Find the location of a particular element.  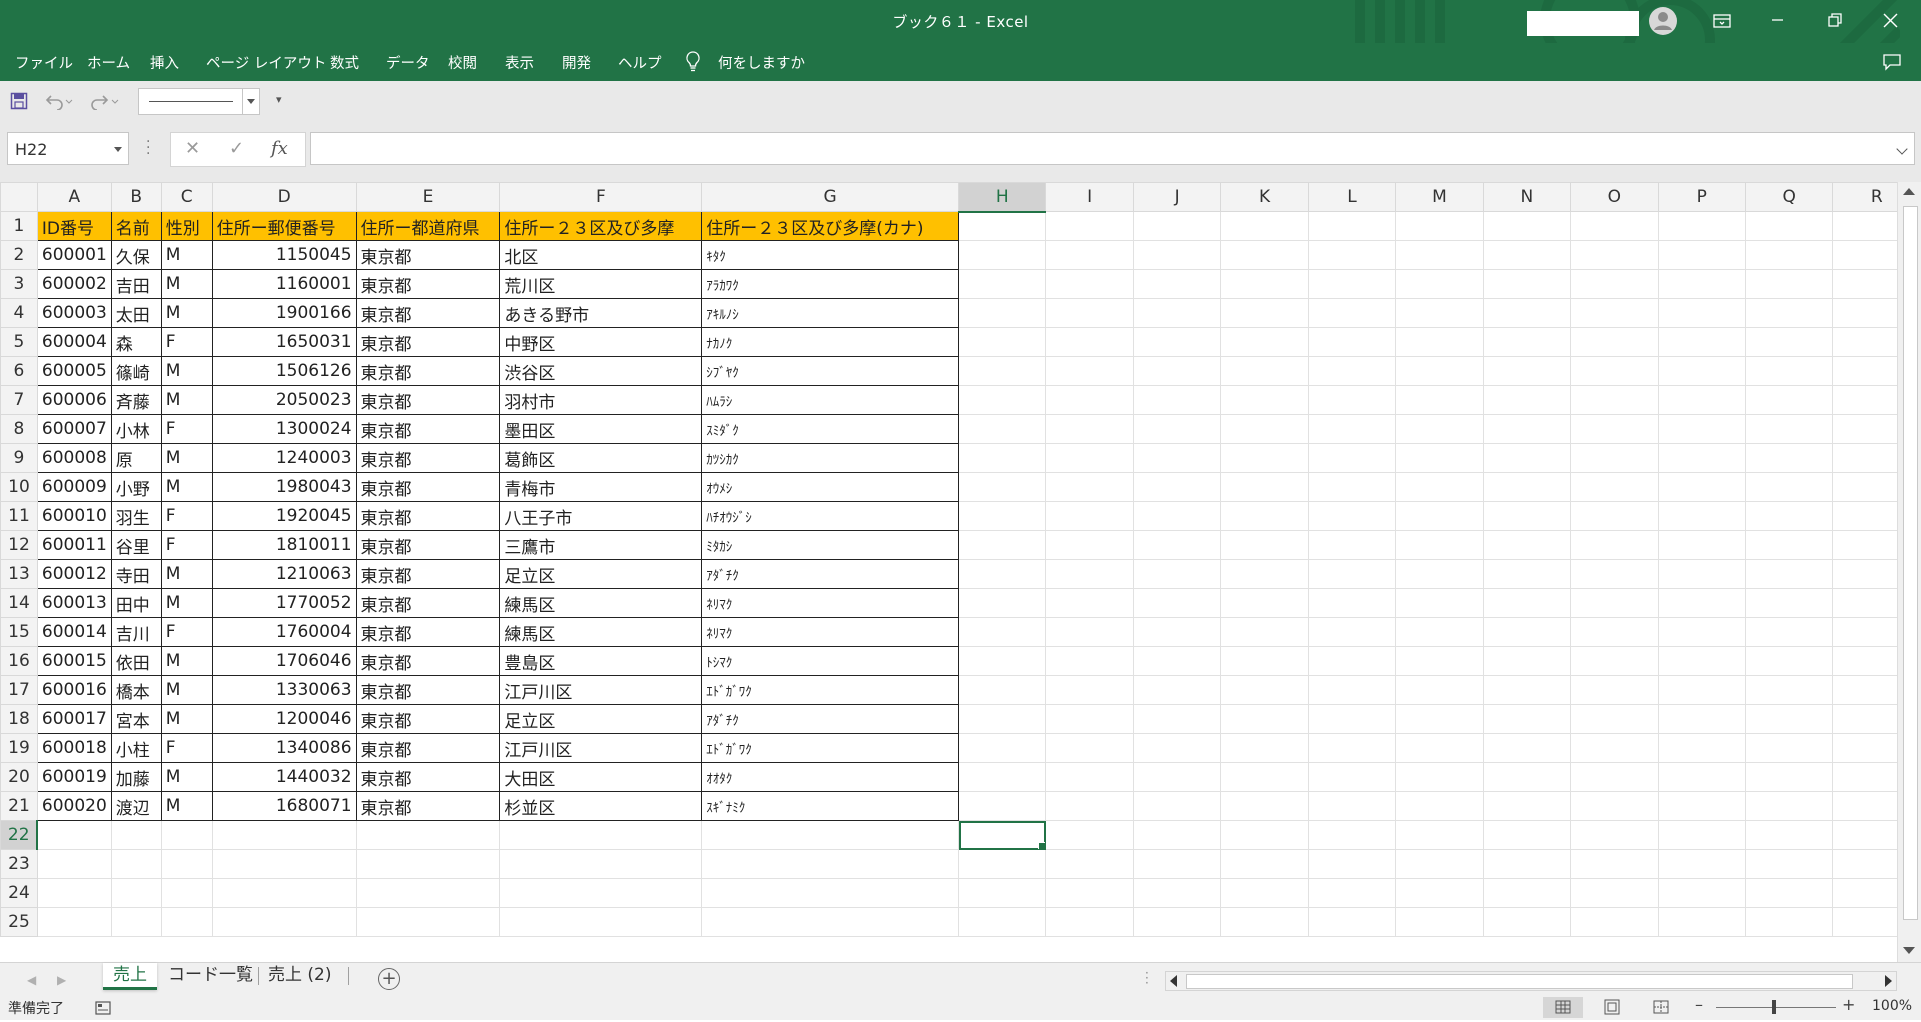

cell-h15 is located at coordinates (1002, 632).